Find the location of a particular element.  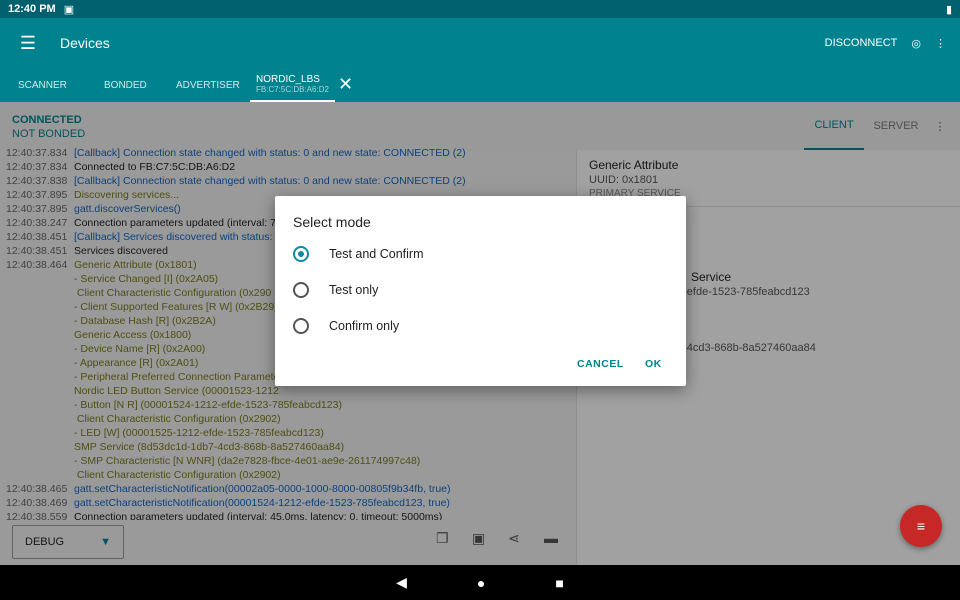

cancel-button: CANCEL is located at coordinates (600, 364).